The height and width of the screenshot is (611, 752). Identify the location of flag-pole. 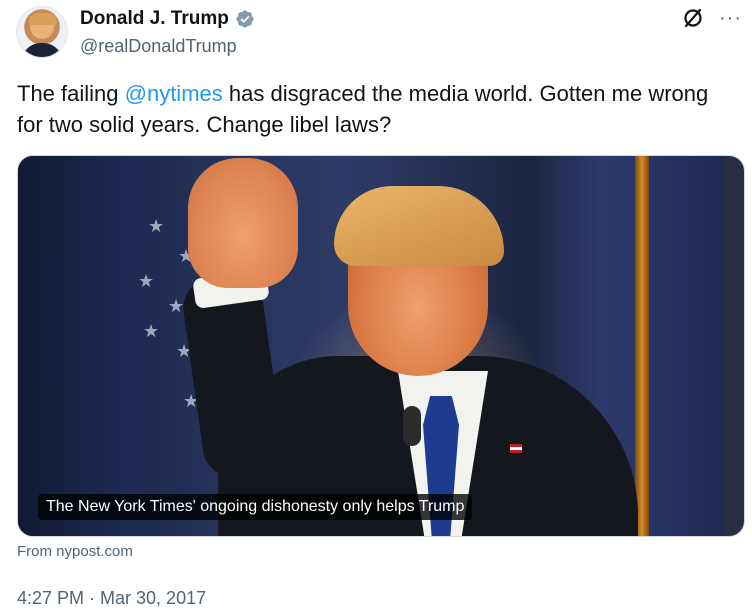
(642, 346).